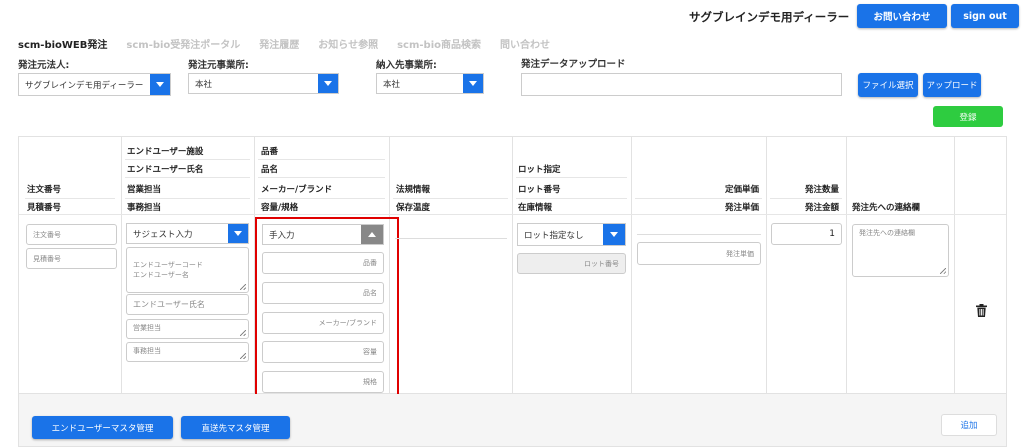 The height and width of the screenshot is (447, 1024). I want to click on trash-icon, so click(981, 311).